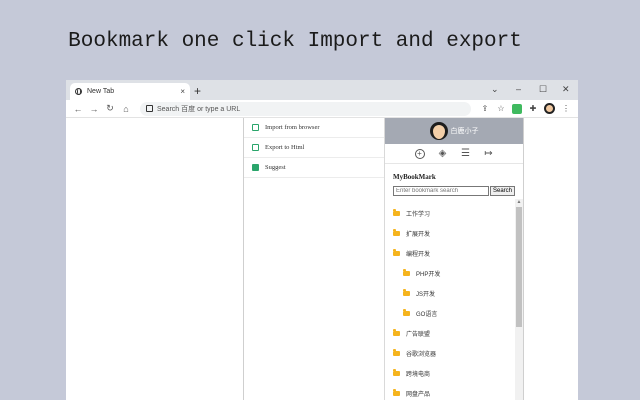  What do you see at coordinates (255, 147) in the screenshot?
I see `export-icon` at bounding box center [255, 147].